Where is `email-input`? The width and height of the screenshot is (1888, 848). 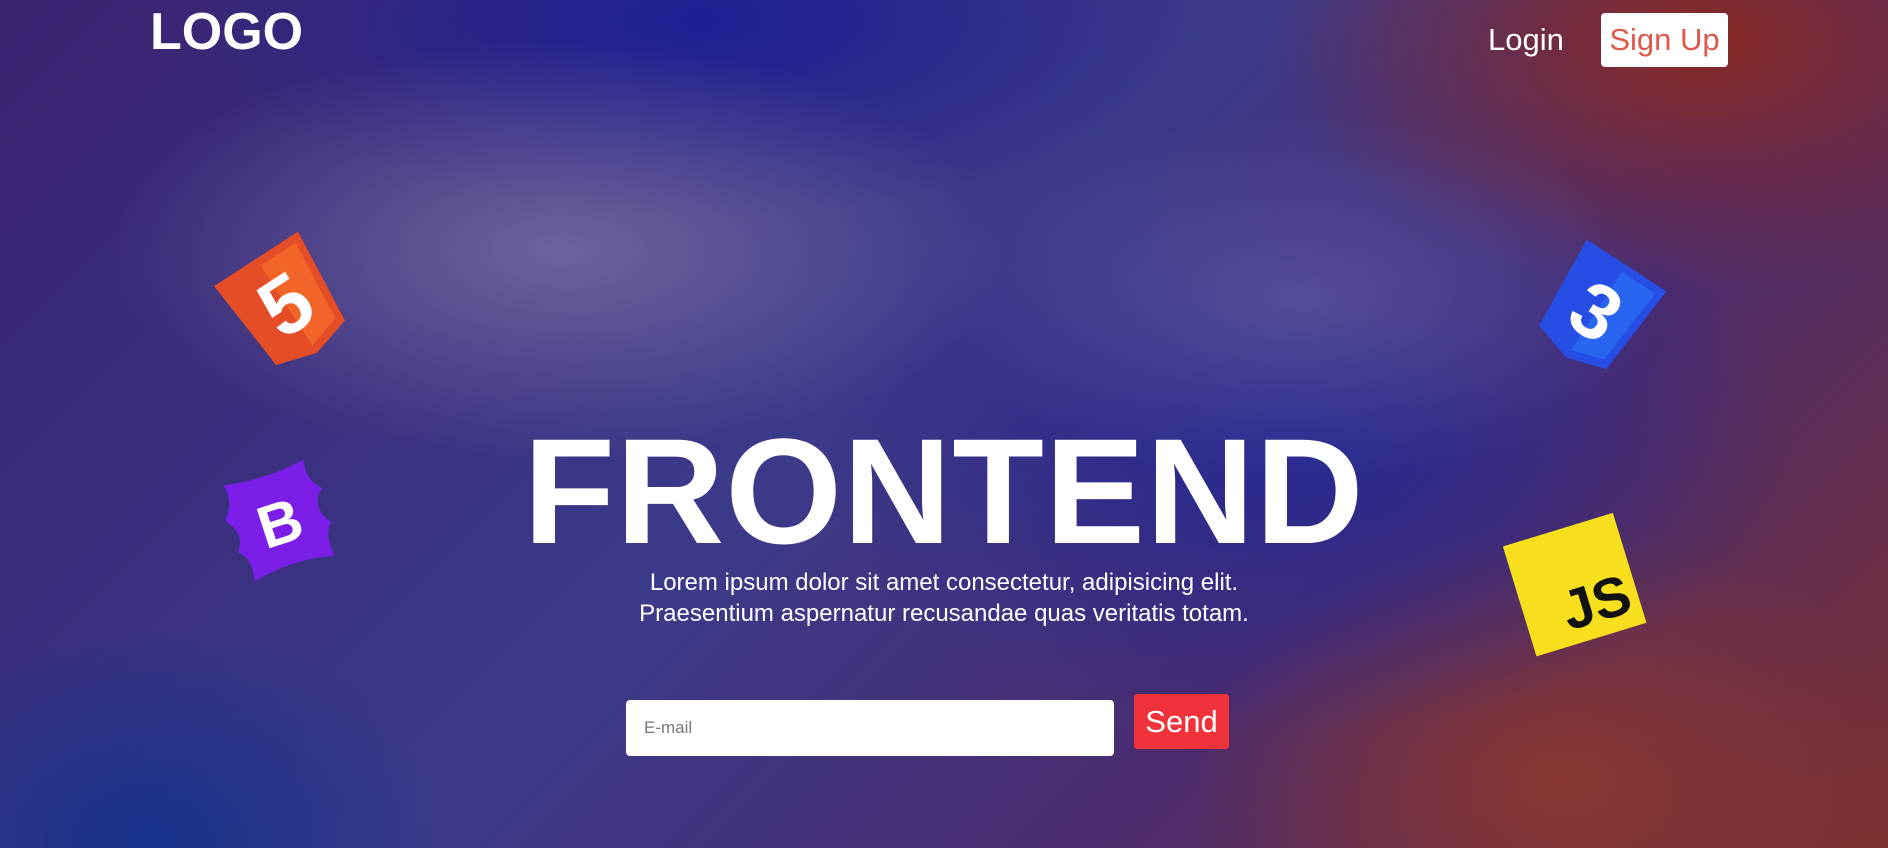
email-input is located at coordinates (870, 728).